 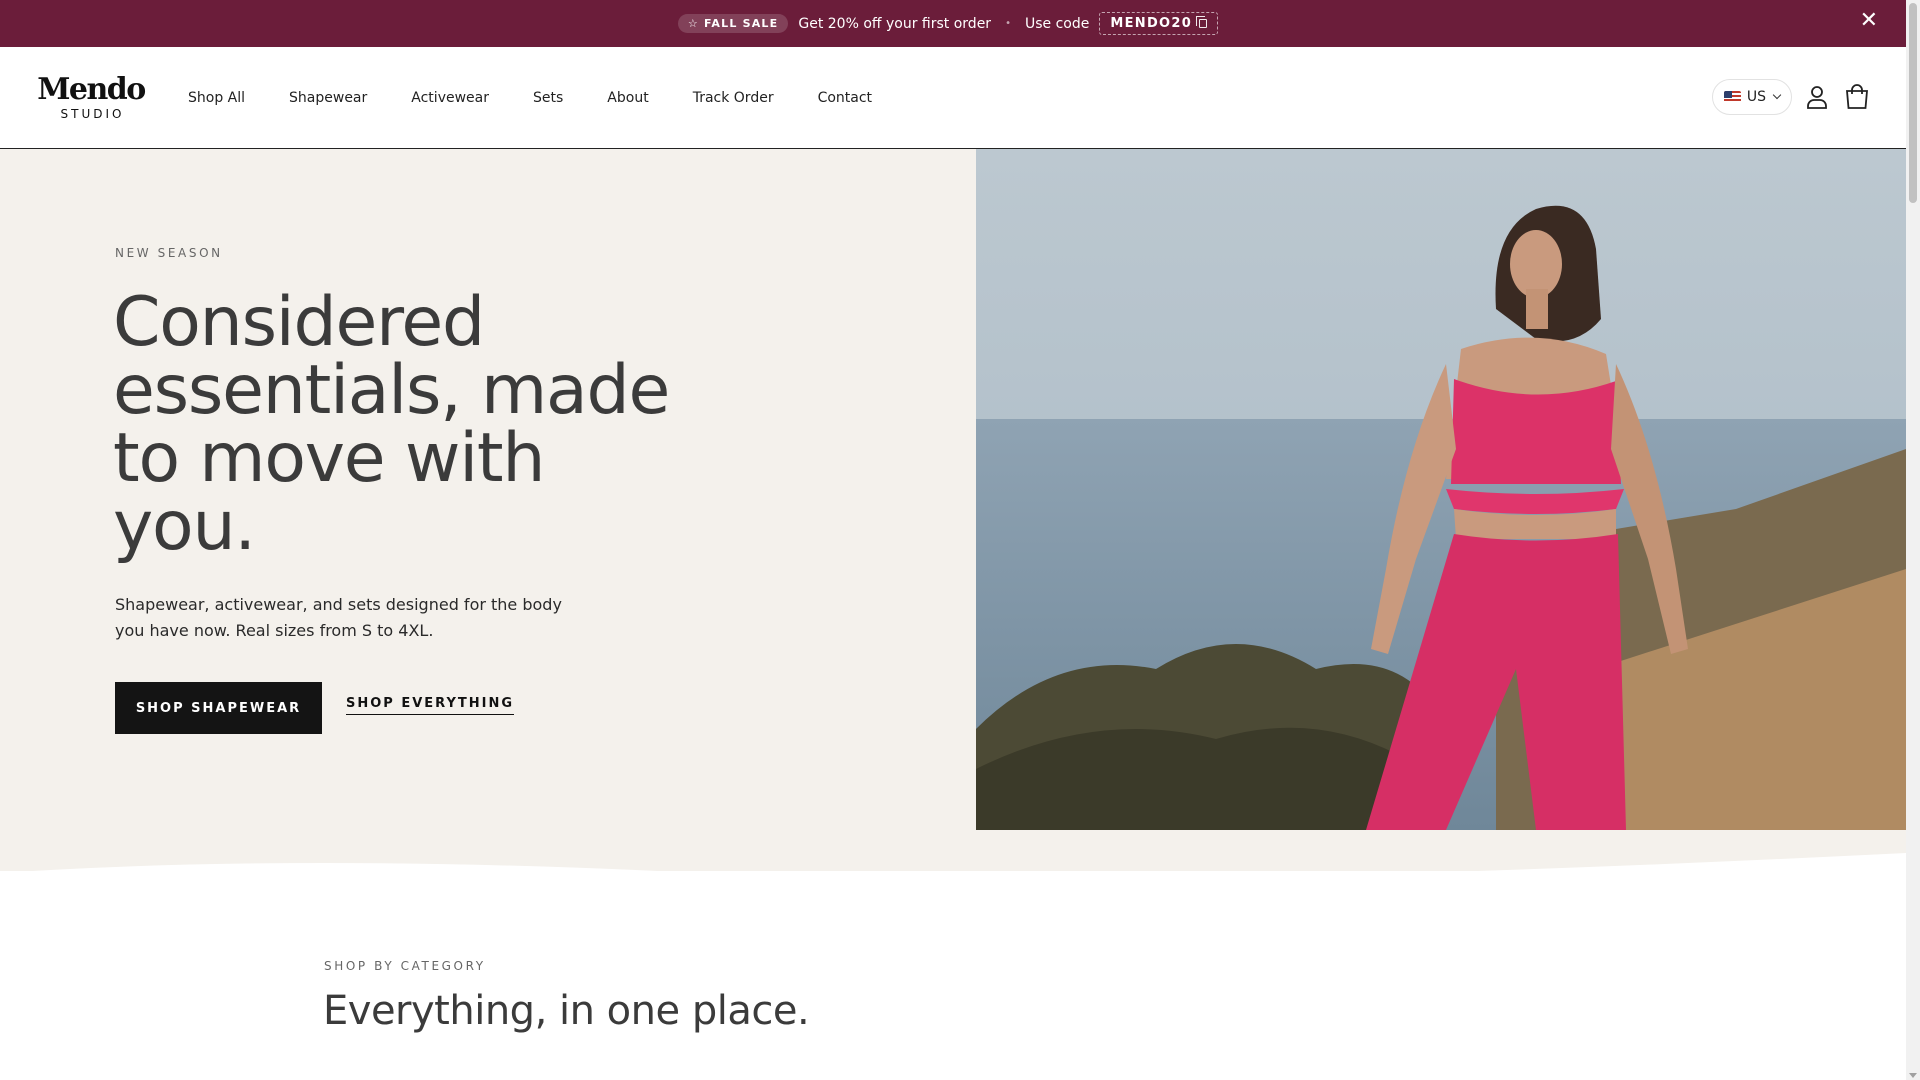 I want to click on promo-code: MENDO20, so click(x=1151, y=23).